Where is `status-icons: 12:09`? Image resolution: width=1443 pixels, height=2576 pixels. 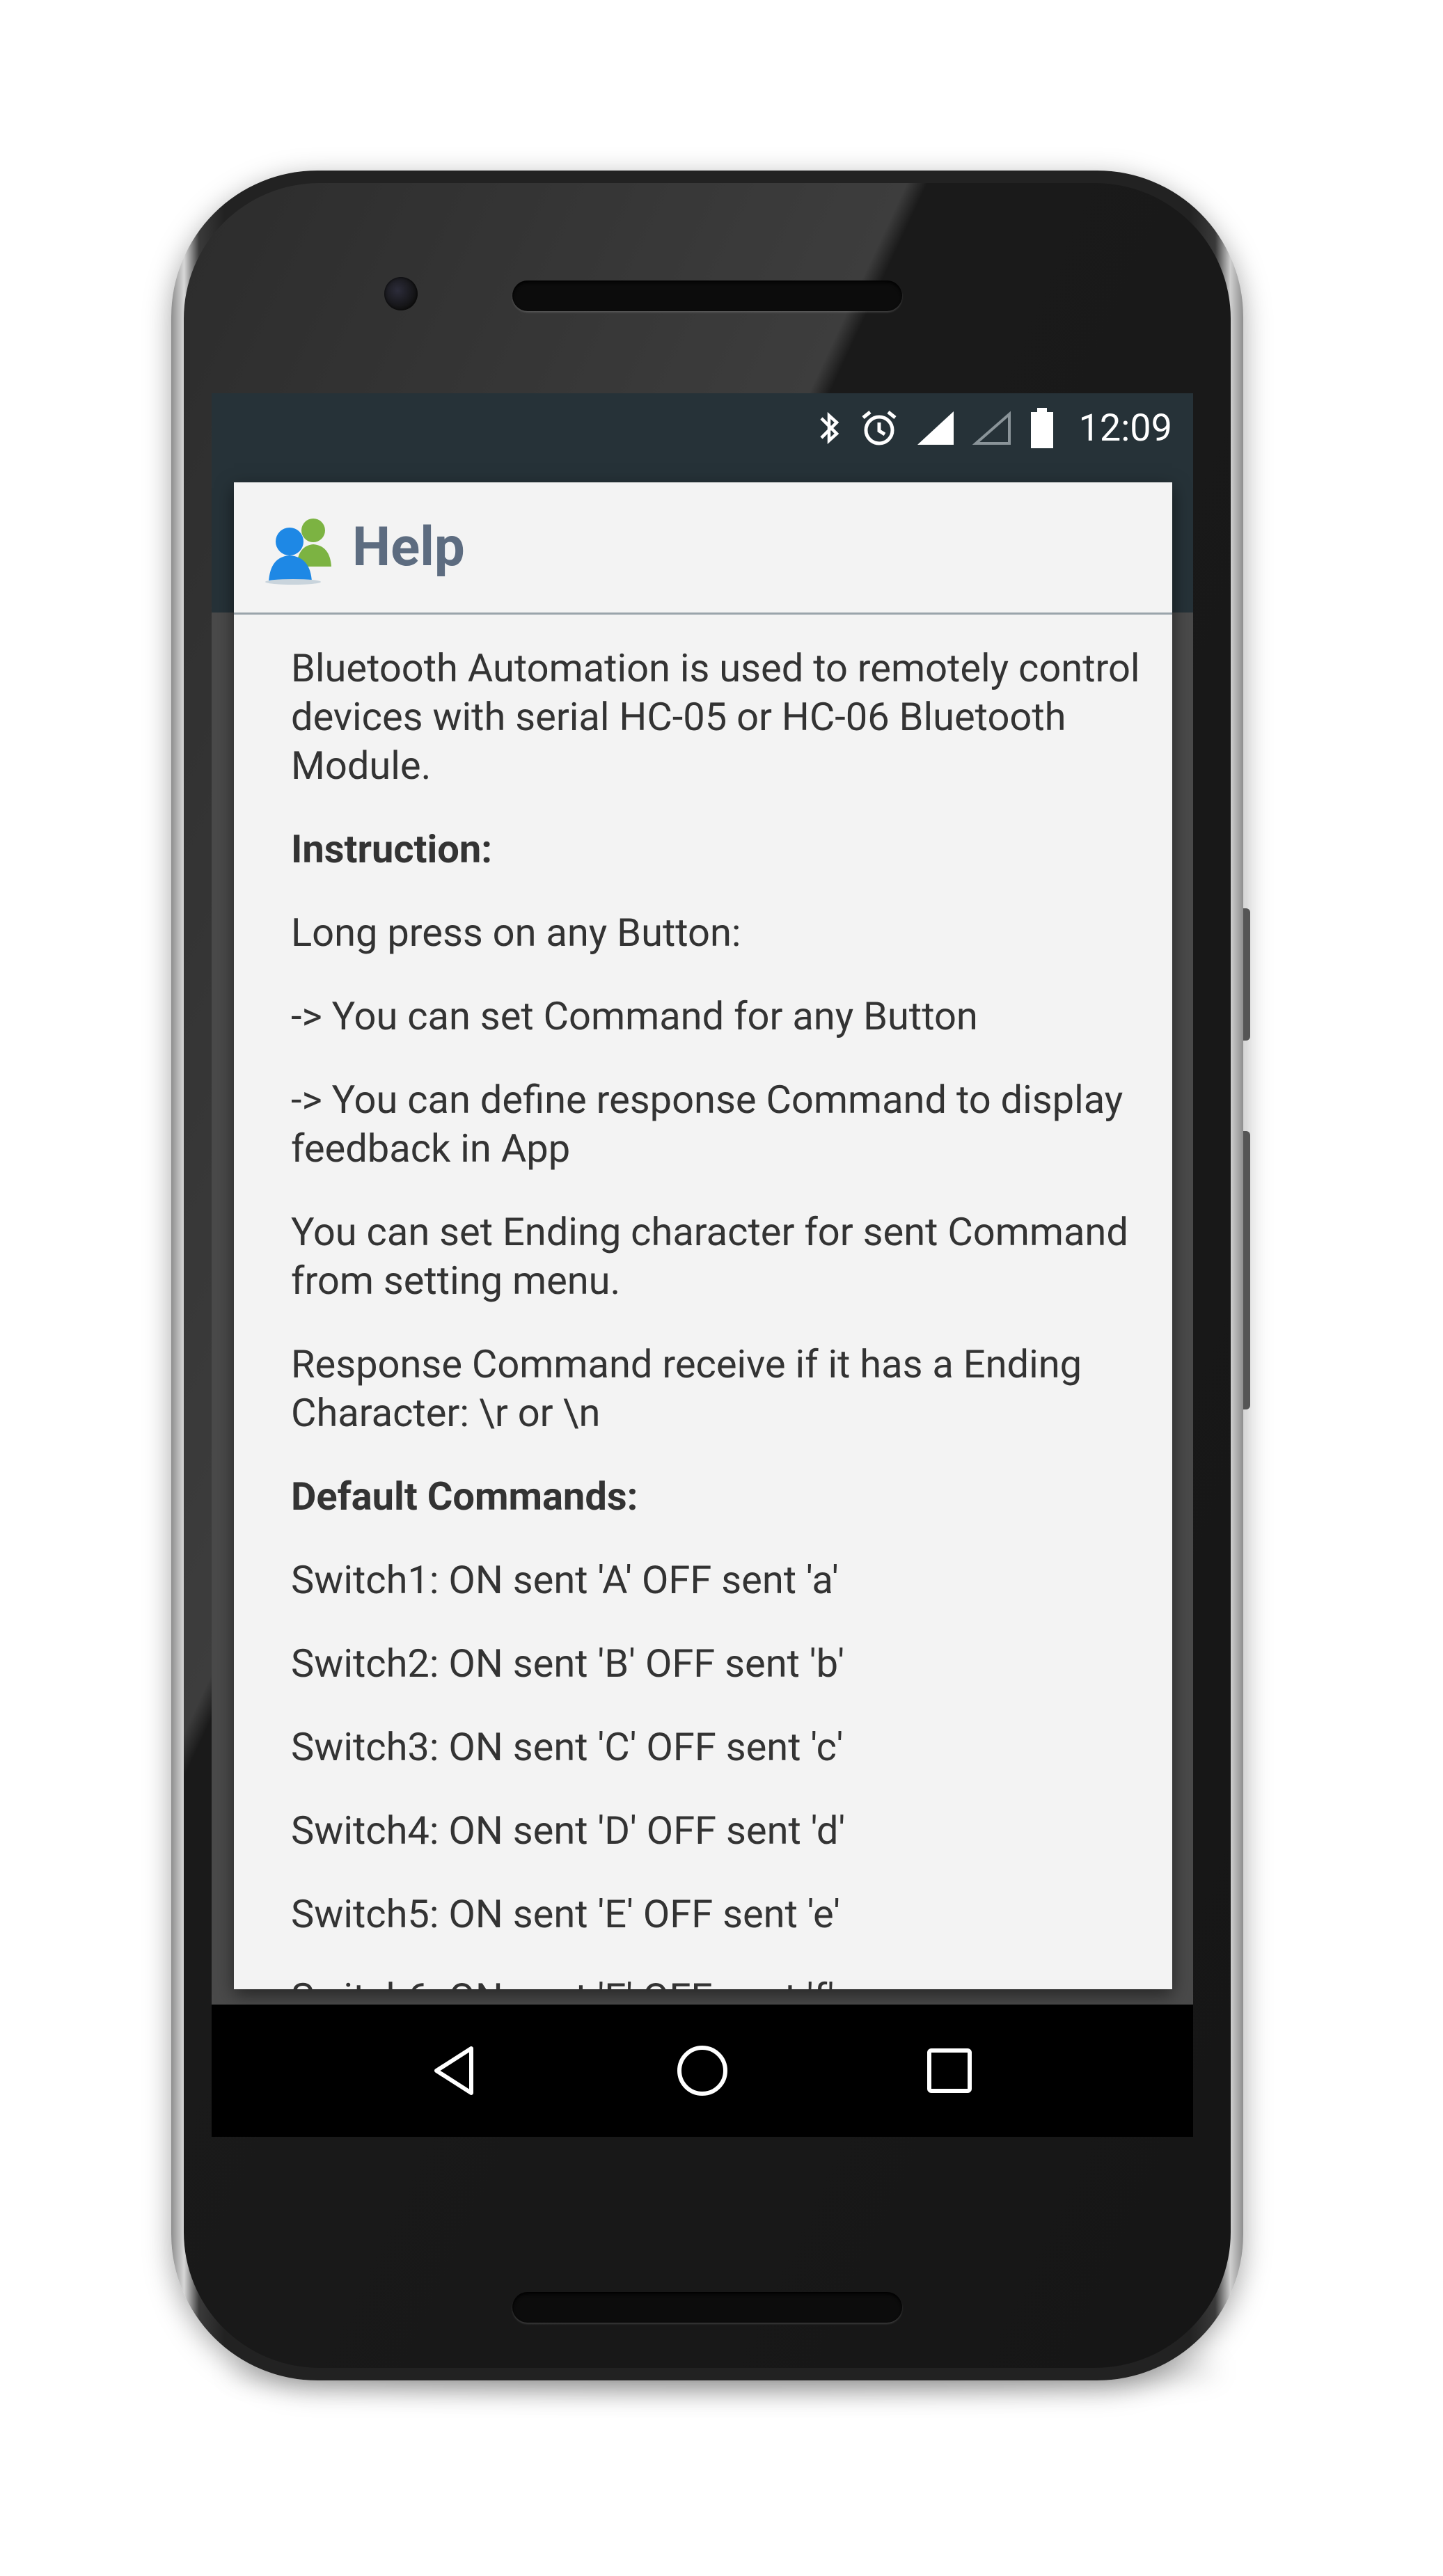
status-icons: 12:09 is located at coordinates (994, 428).